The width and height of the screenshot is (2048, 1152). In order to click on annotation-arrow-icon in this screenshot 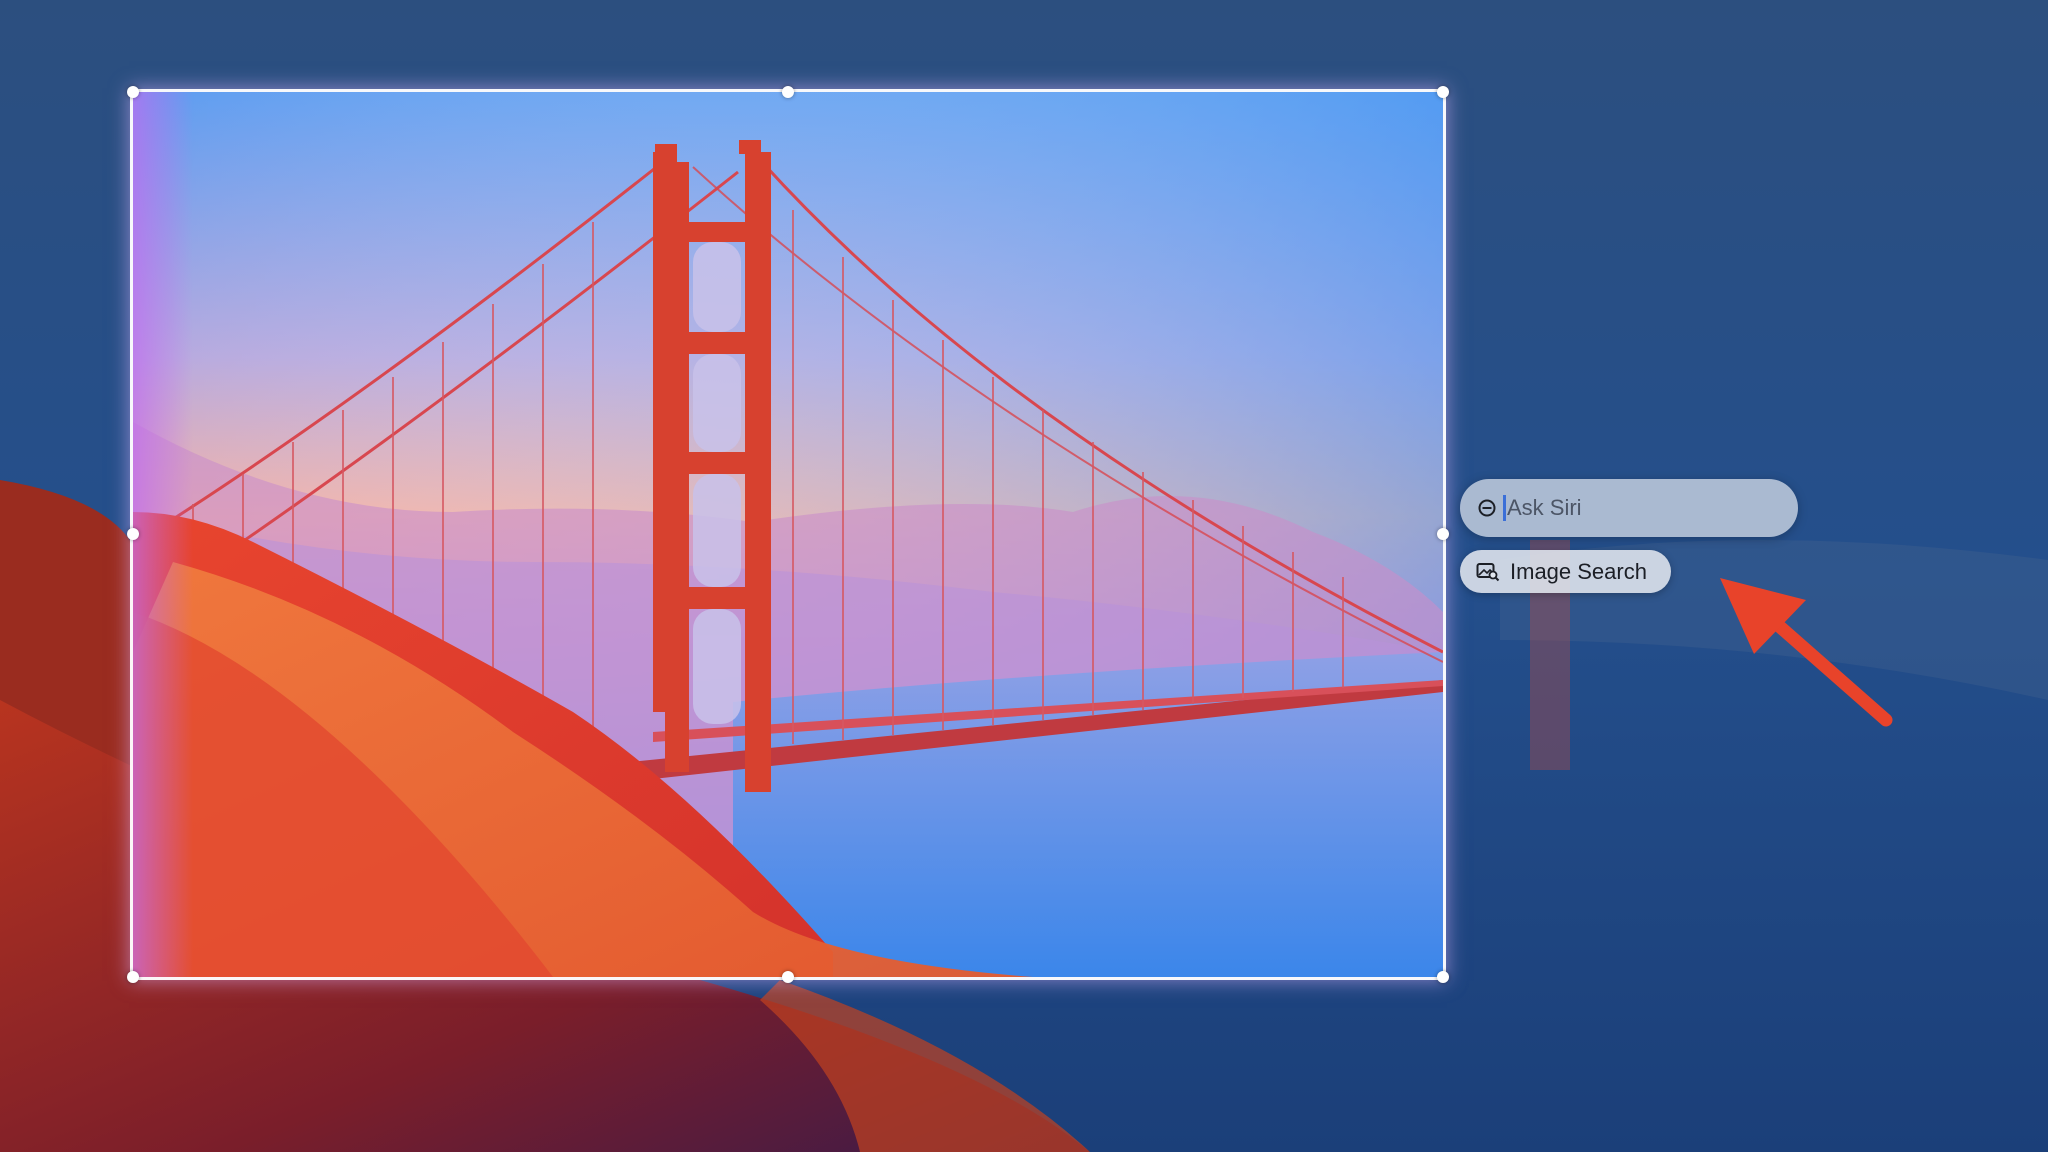, I will do `click(1806, 652)`.